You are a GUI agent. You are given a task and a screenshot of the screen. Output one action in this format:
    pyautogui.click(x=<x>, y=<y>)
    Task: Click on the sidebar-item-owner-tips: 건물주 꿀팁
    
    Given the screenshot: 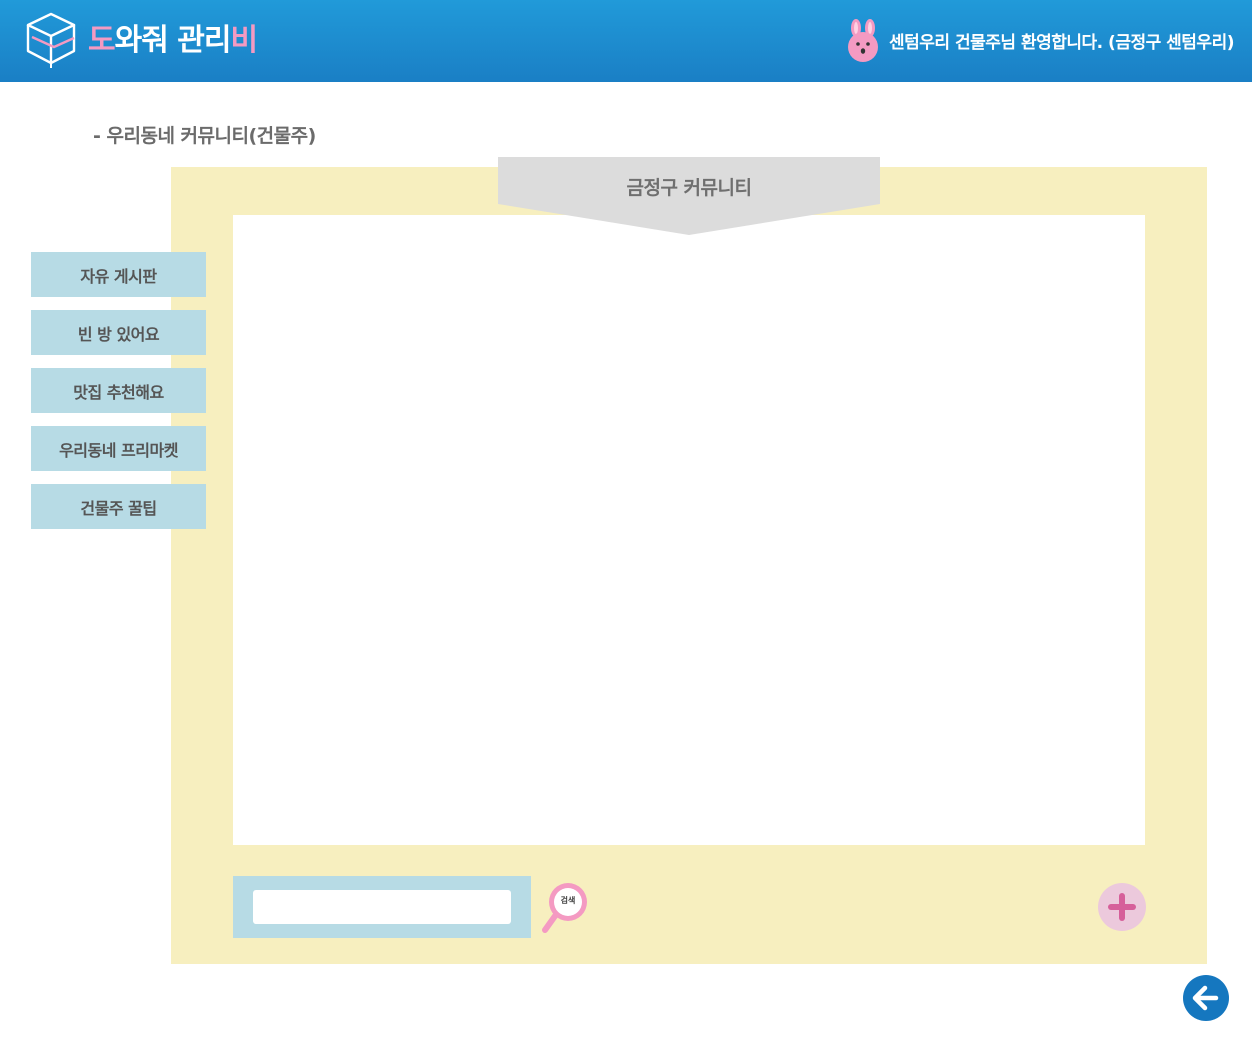 What is the action you would take?
    pyautogui.click(x=118, y=506)
    